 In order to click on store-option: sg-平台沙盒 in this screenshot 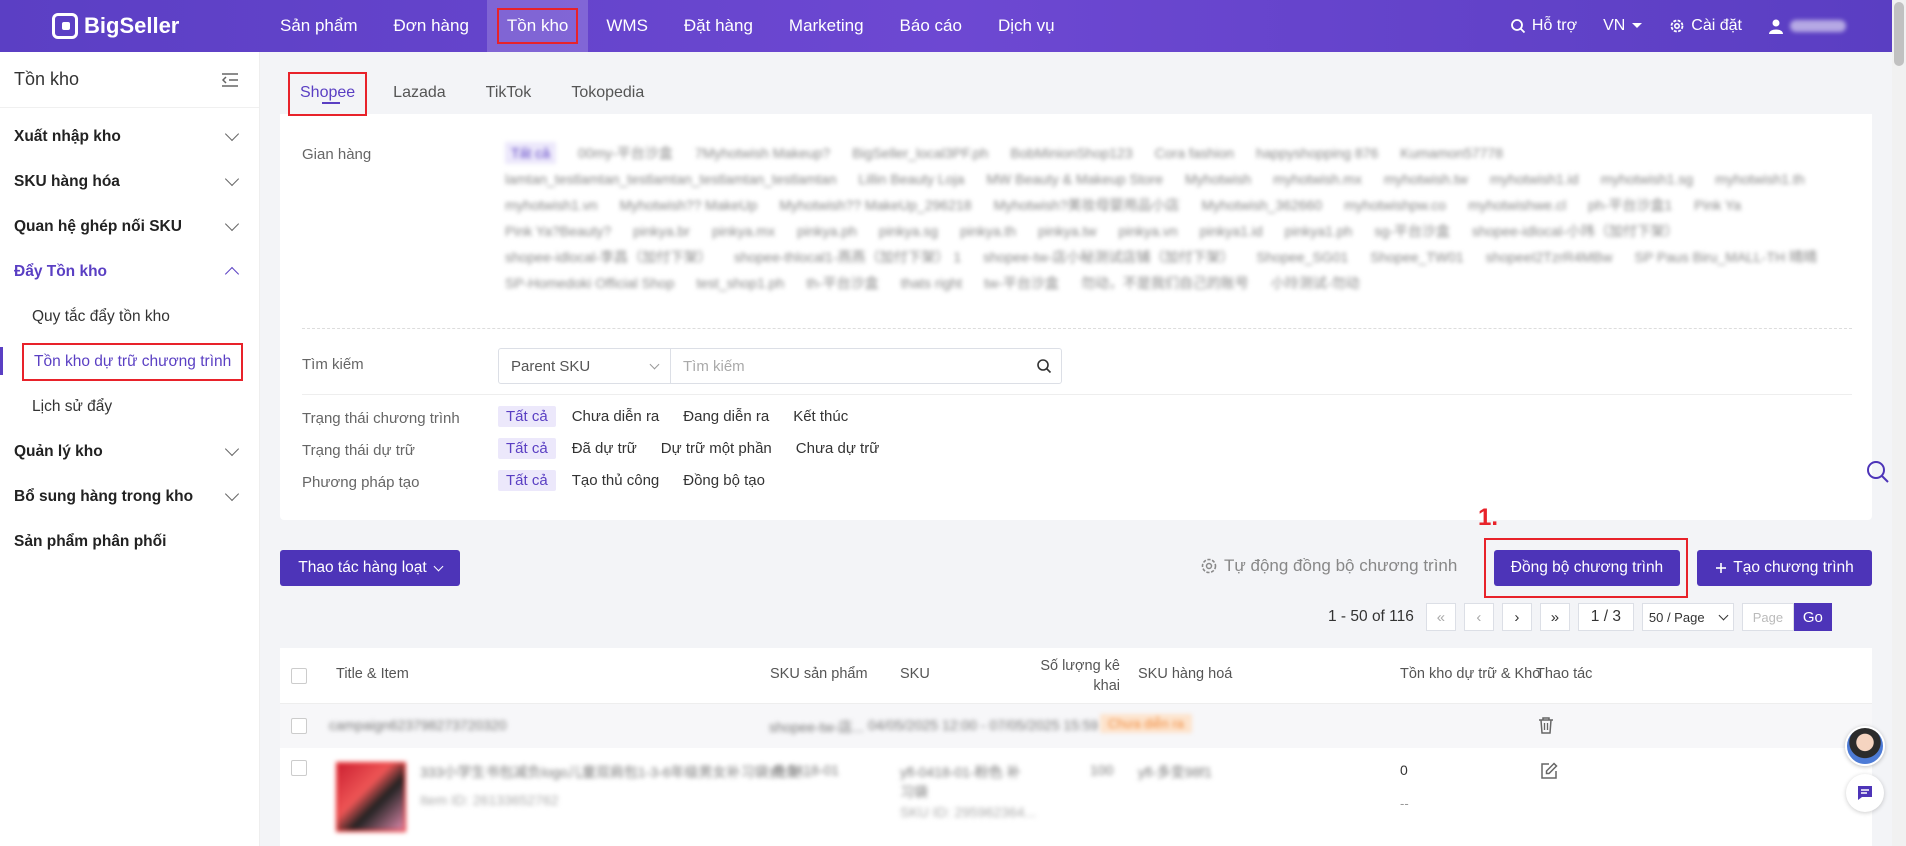, I will do `click(1411, 231)`.